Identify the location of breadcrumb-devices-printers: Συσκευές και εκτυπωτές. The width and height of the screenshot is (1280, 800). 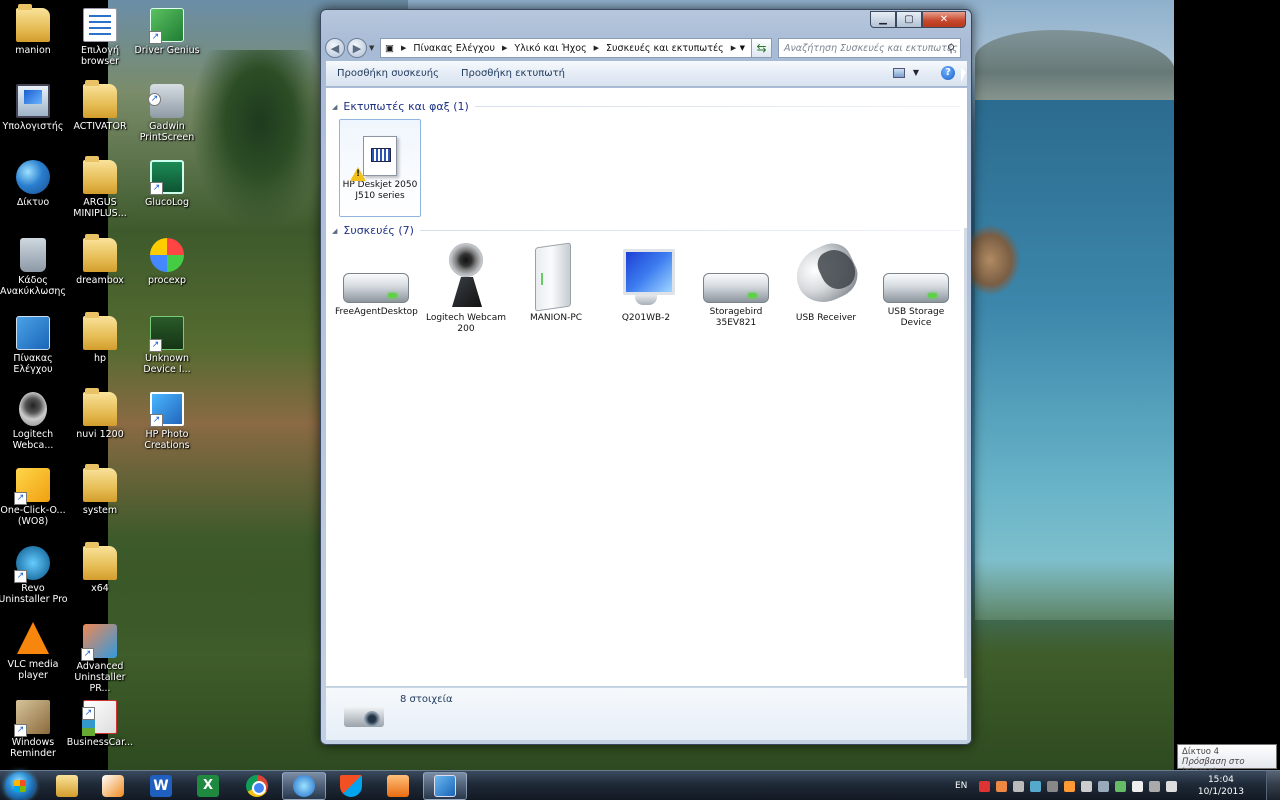
(665, 48).